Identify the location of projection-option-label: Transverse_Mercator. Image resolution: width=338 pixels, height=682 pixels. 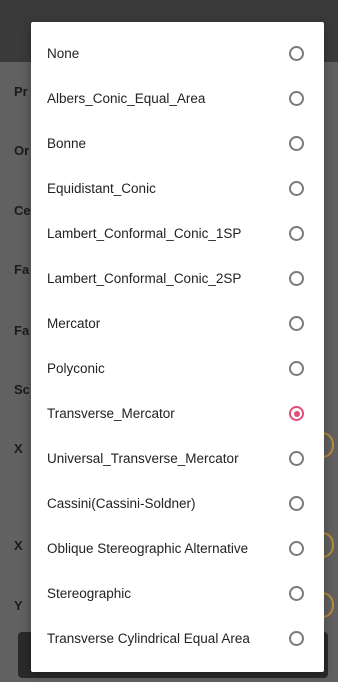
(111, 413).